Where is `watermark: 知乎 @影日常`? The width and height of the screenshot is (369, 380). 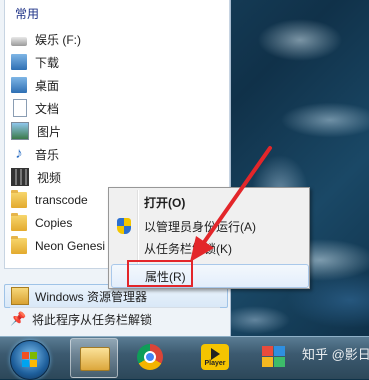 watermark: 知乎 @影日常 is located at coordinates (335, 354).